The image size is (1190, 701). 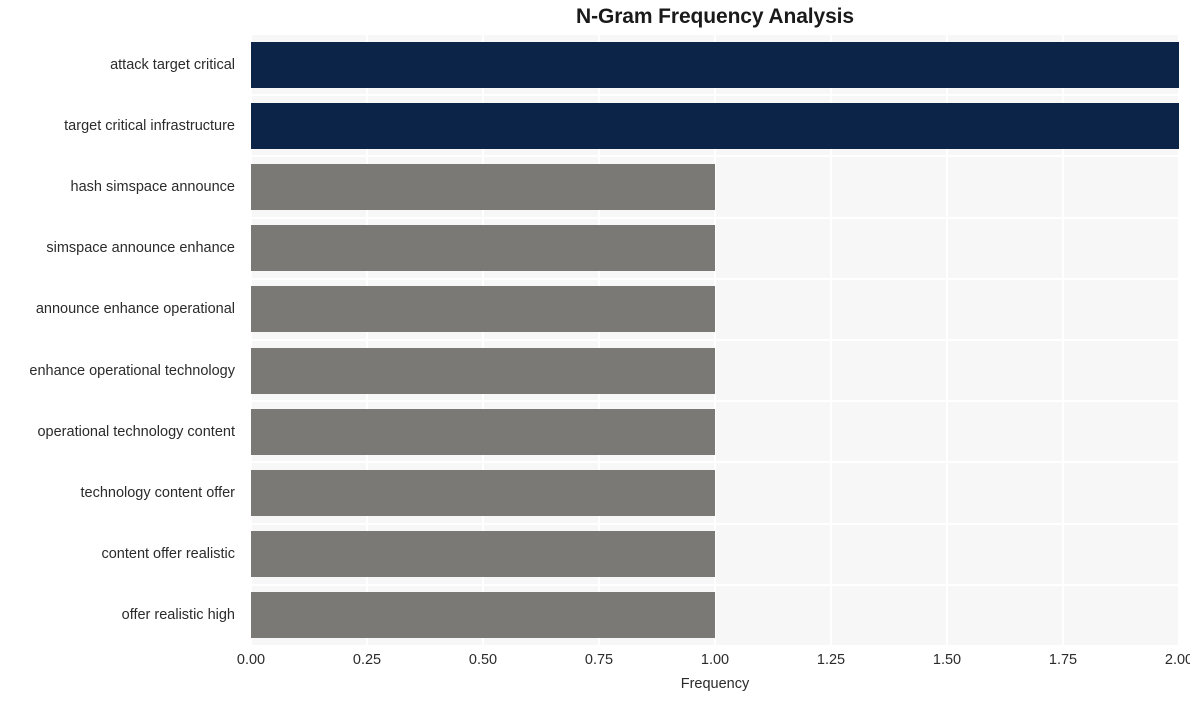 What do you see at coordinates (135, 309) in the screenshot?
I see `y-axis-tick-label: announce enhance operational` at bounding box center [135, 309].